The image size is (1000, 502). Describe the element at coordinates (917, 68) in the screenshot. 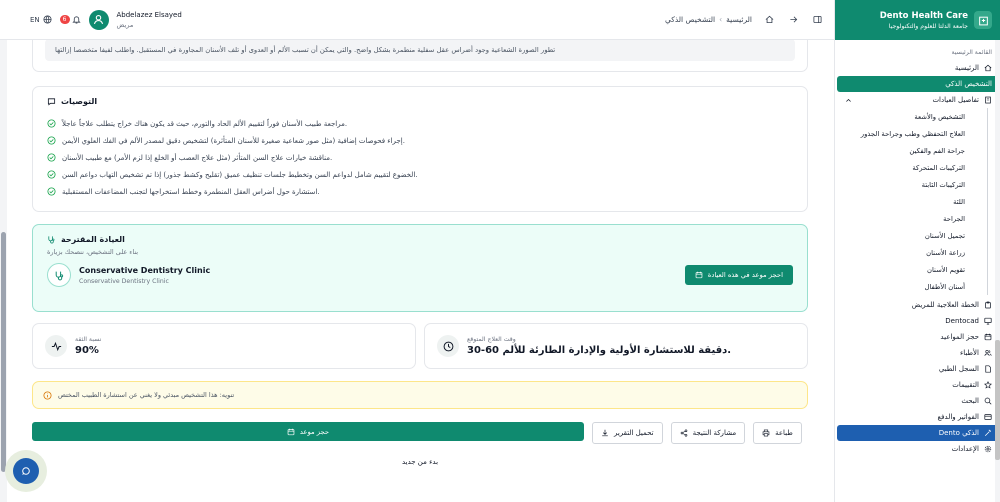

I see `sidebar-item-home: الرئيسية` at that location.